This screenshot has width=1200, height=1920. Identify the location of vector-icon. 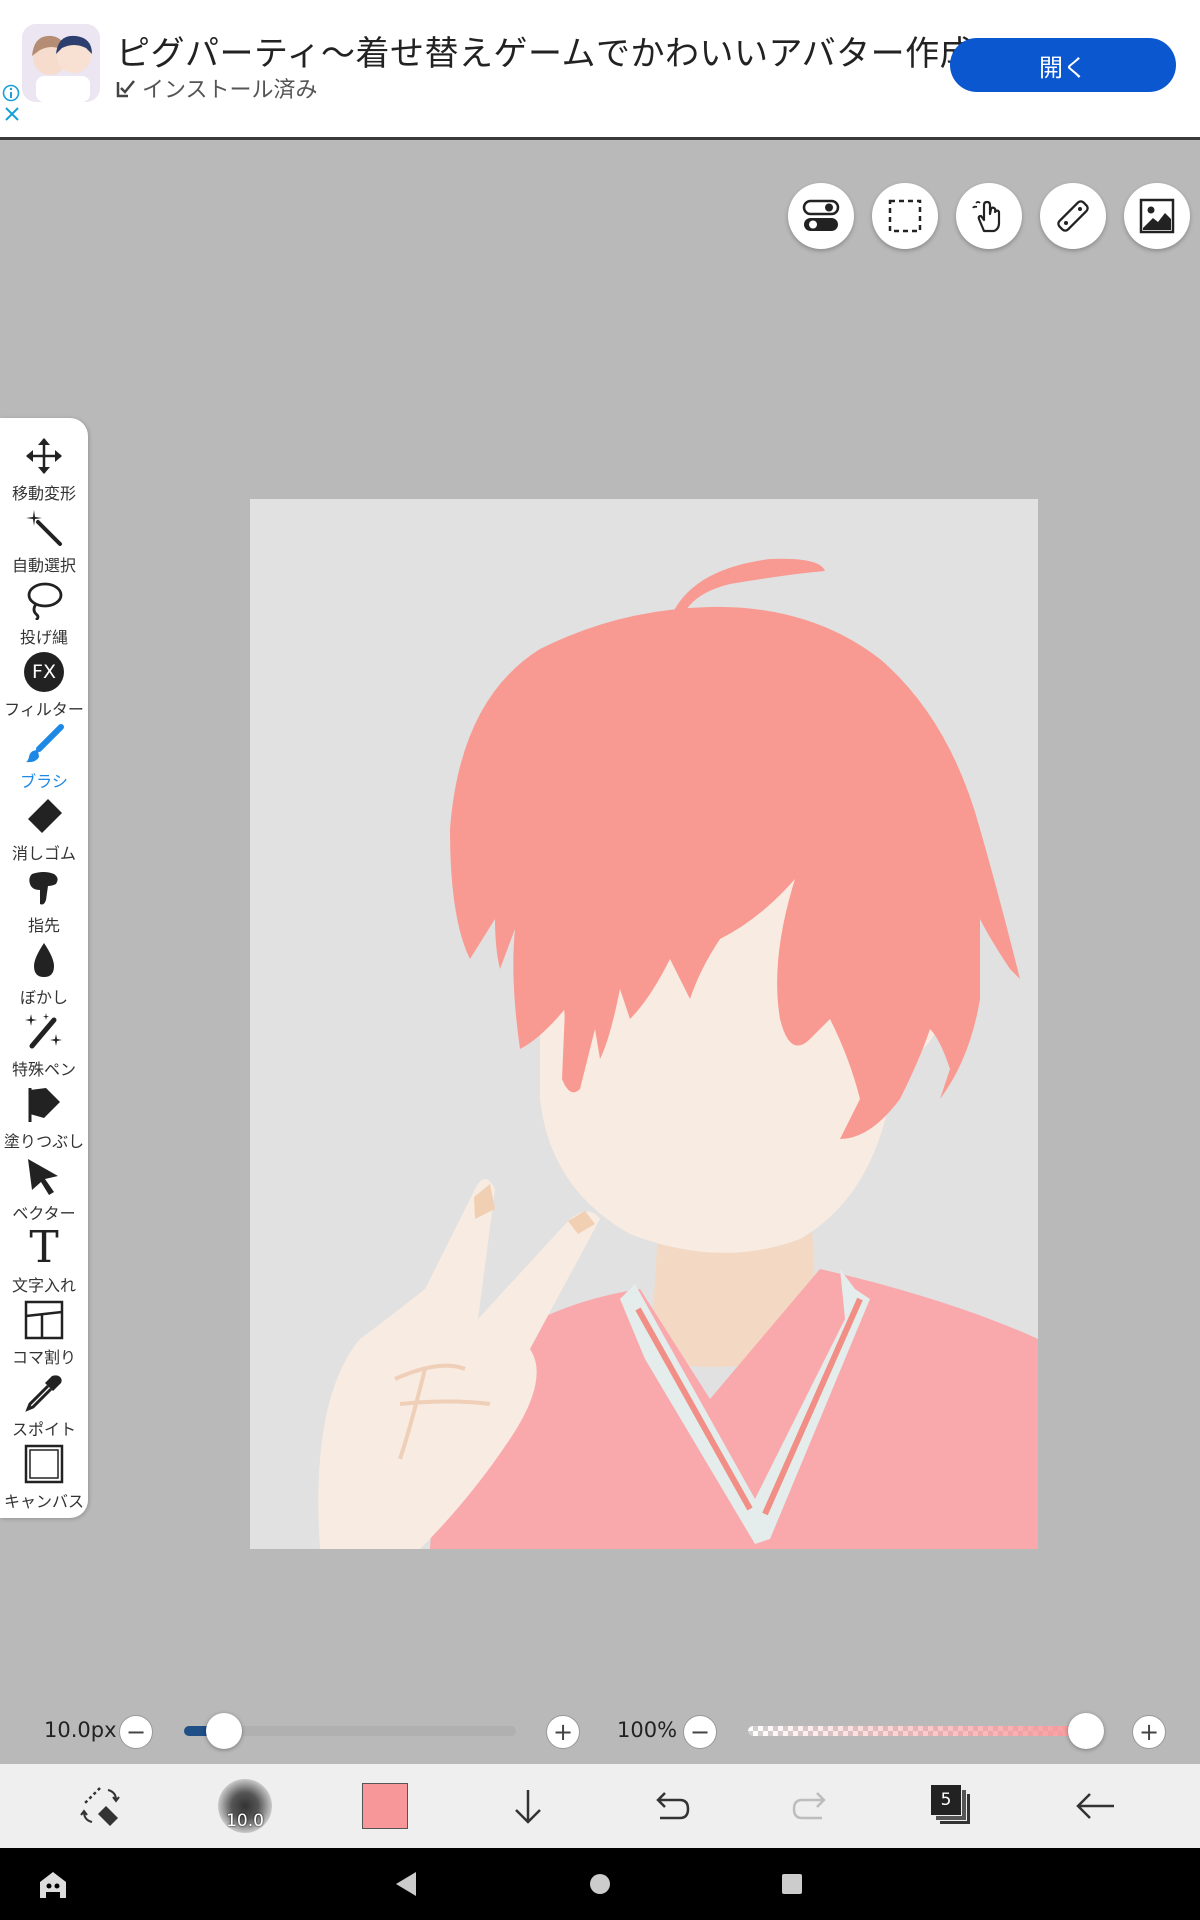
(43, 1177).